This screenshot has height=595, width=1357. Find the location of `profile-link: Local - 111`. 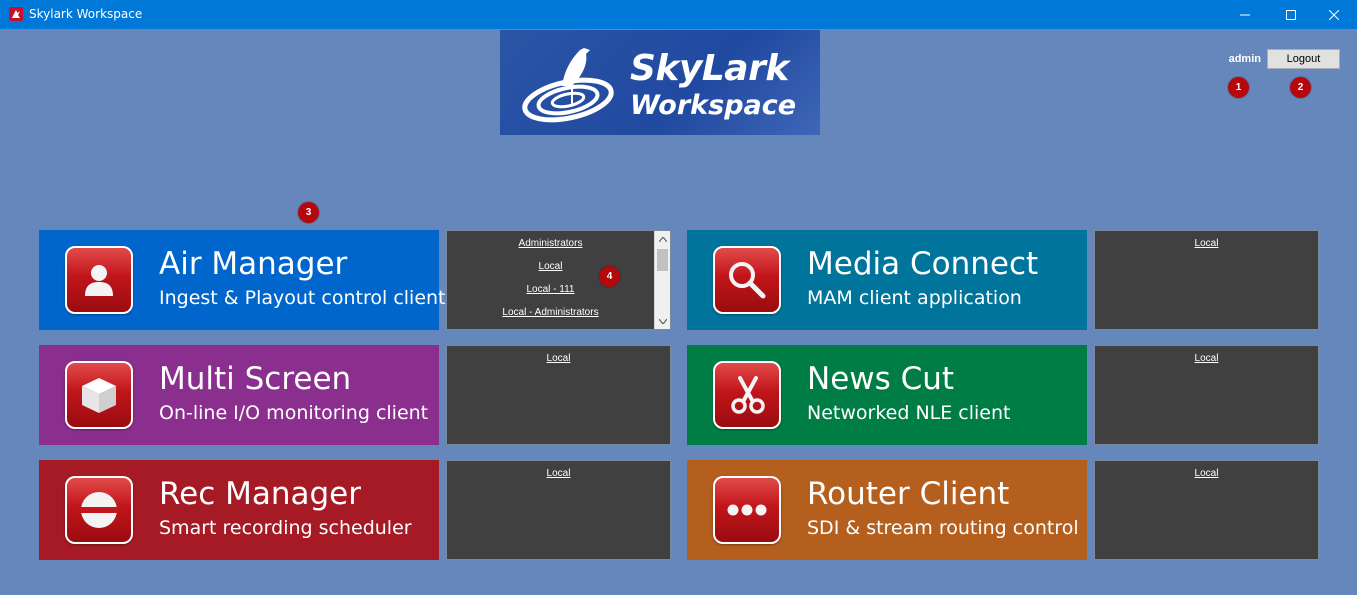

profile-link: Local - 111 is located at coordinates (550, 289).